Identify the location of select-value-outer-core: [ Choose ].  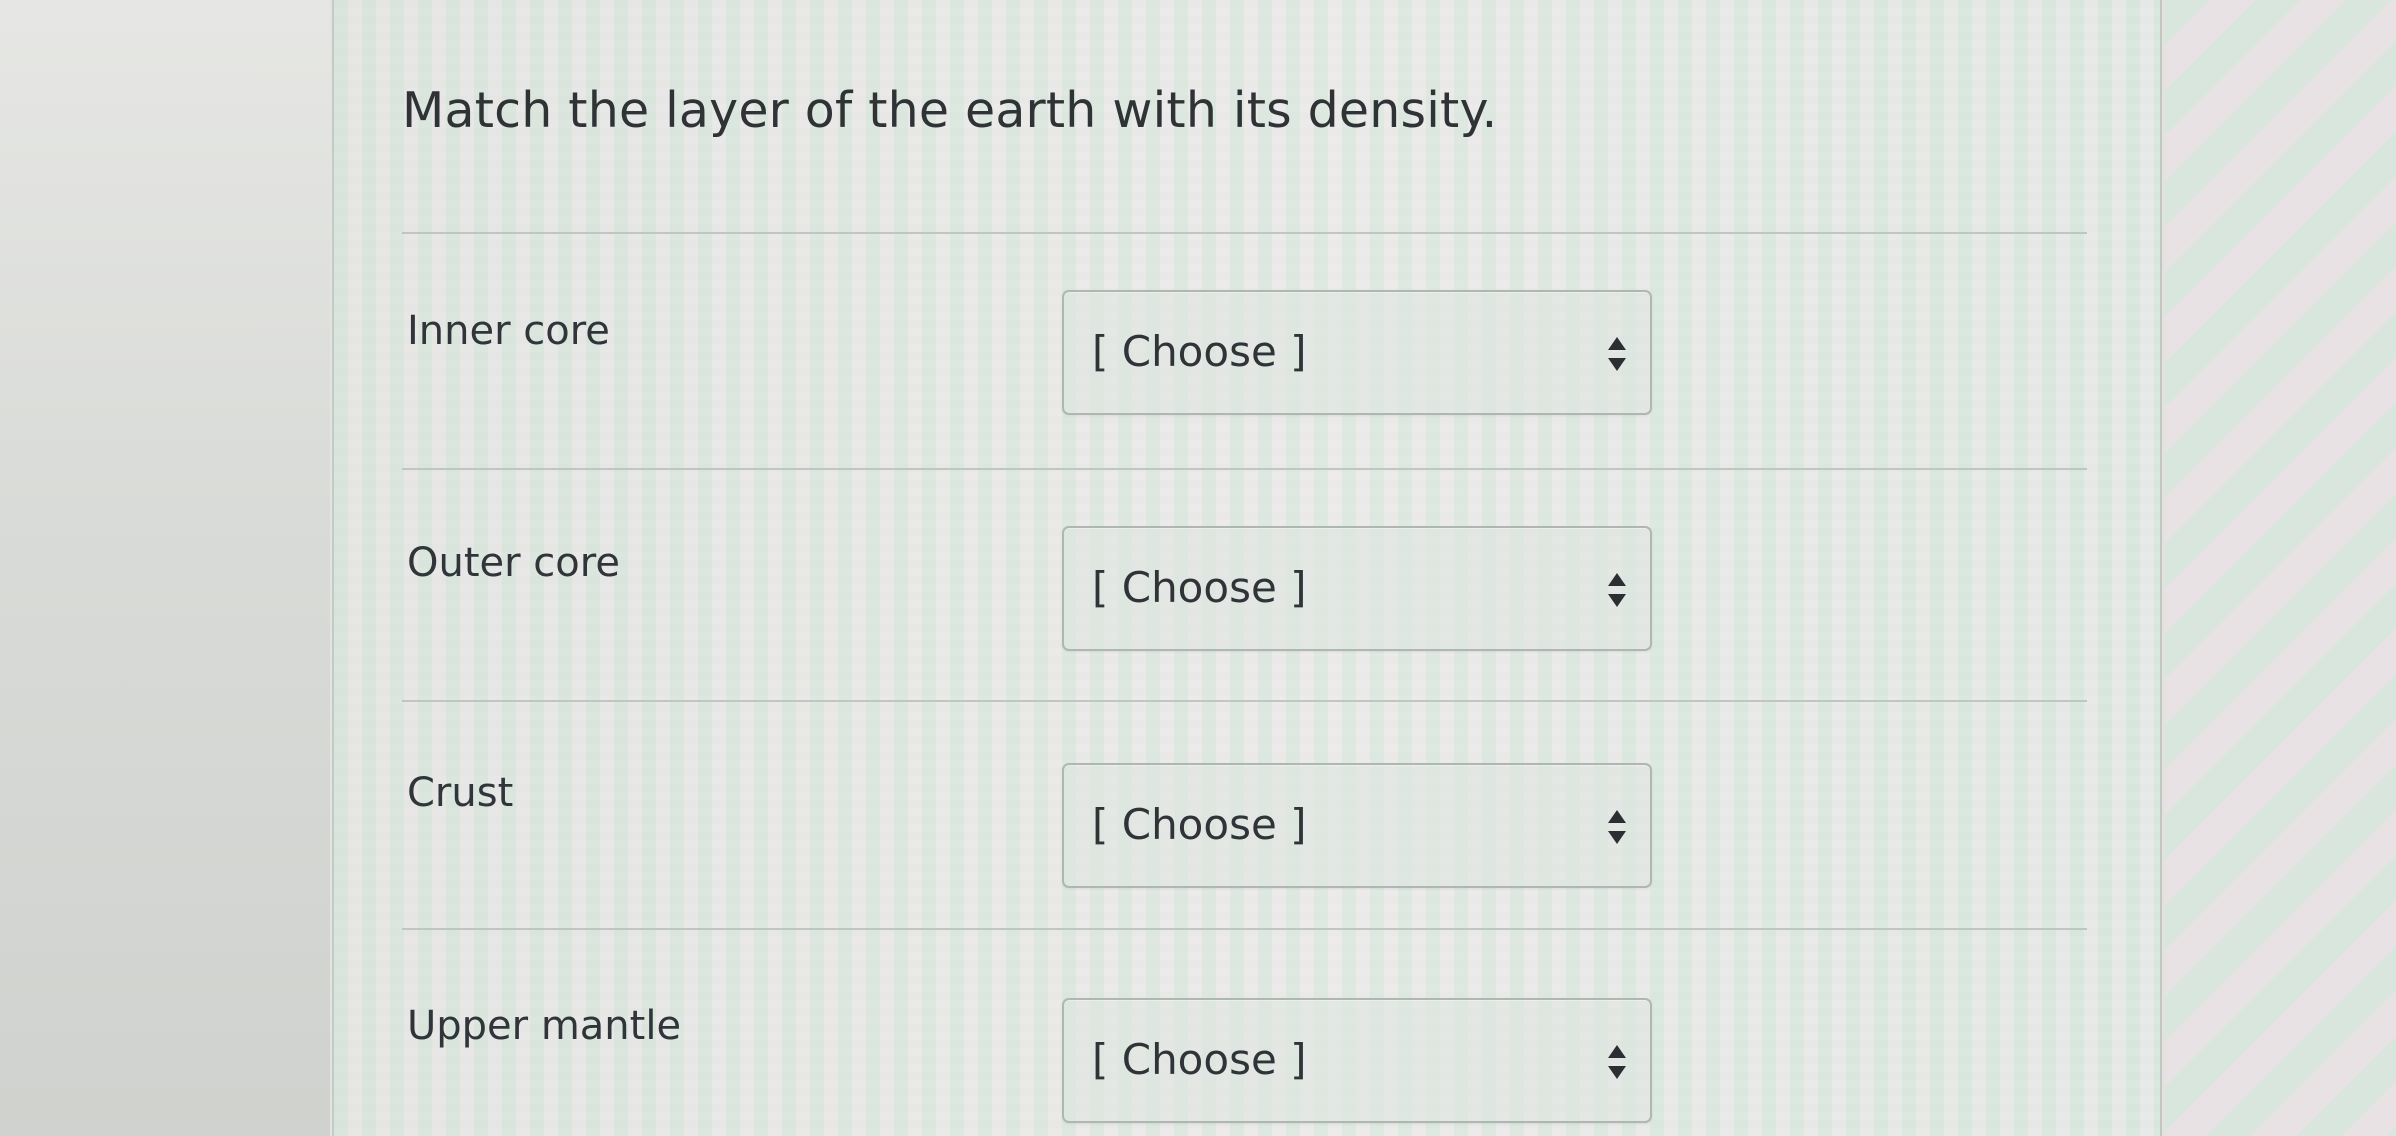
(1199, 587).